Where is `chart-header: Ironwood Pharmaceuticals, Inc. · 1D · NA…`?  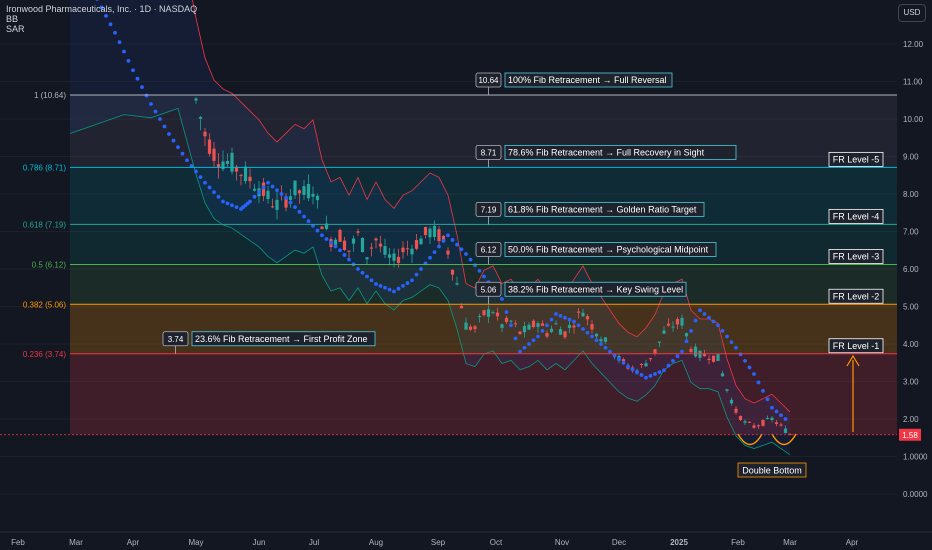
chart-header: Ironwood Pharmaceuticals, Inc. · 1D · NA… is located at coordinates (101, 19).